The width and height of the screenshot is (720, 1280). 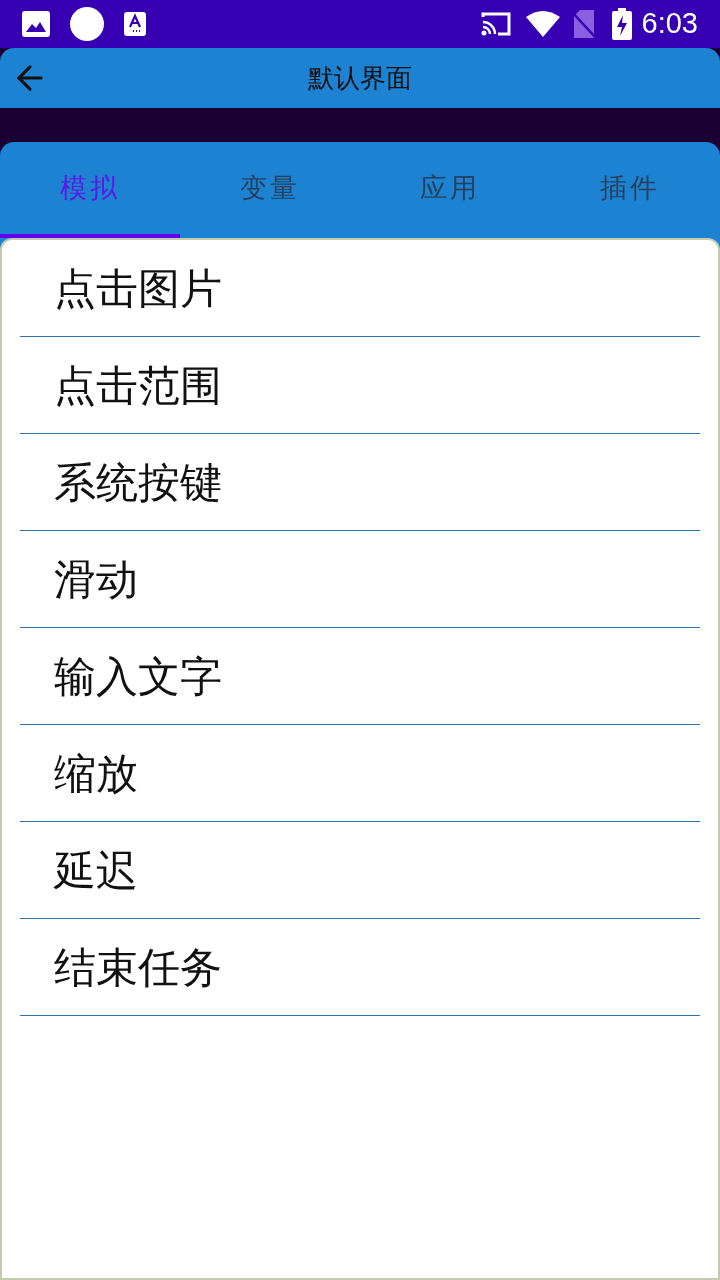 I want to click on app-bar-title: 默认界面, so click(x=360, y=78).